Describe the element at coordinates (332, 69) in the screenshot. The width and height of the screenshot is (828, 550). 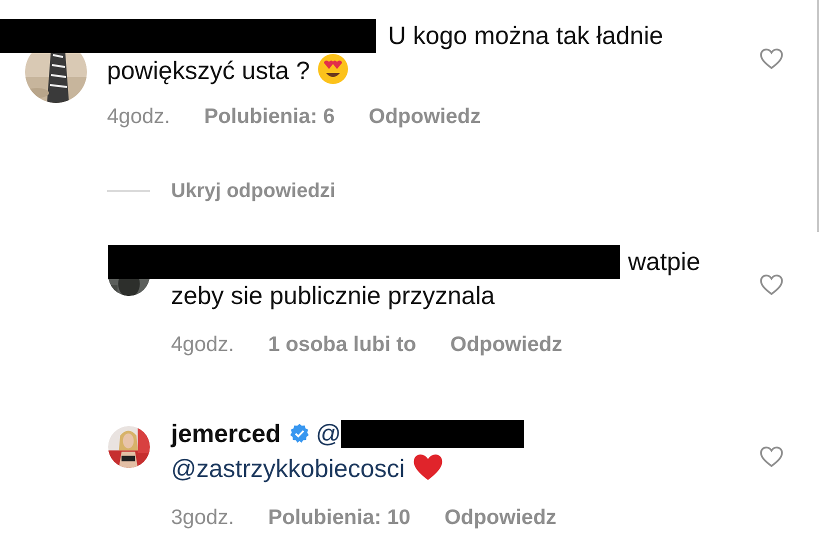
I see `heart-eyes-emoji-icon` at that location.